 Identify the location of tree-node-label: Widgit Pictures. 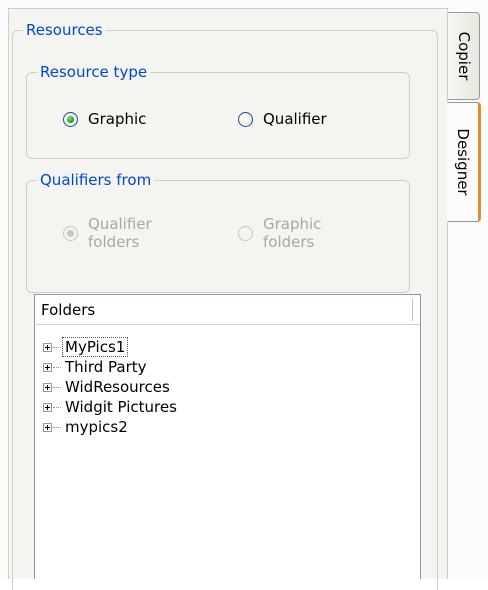
(121, 407).